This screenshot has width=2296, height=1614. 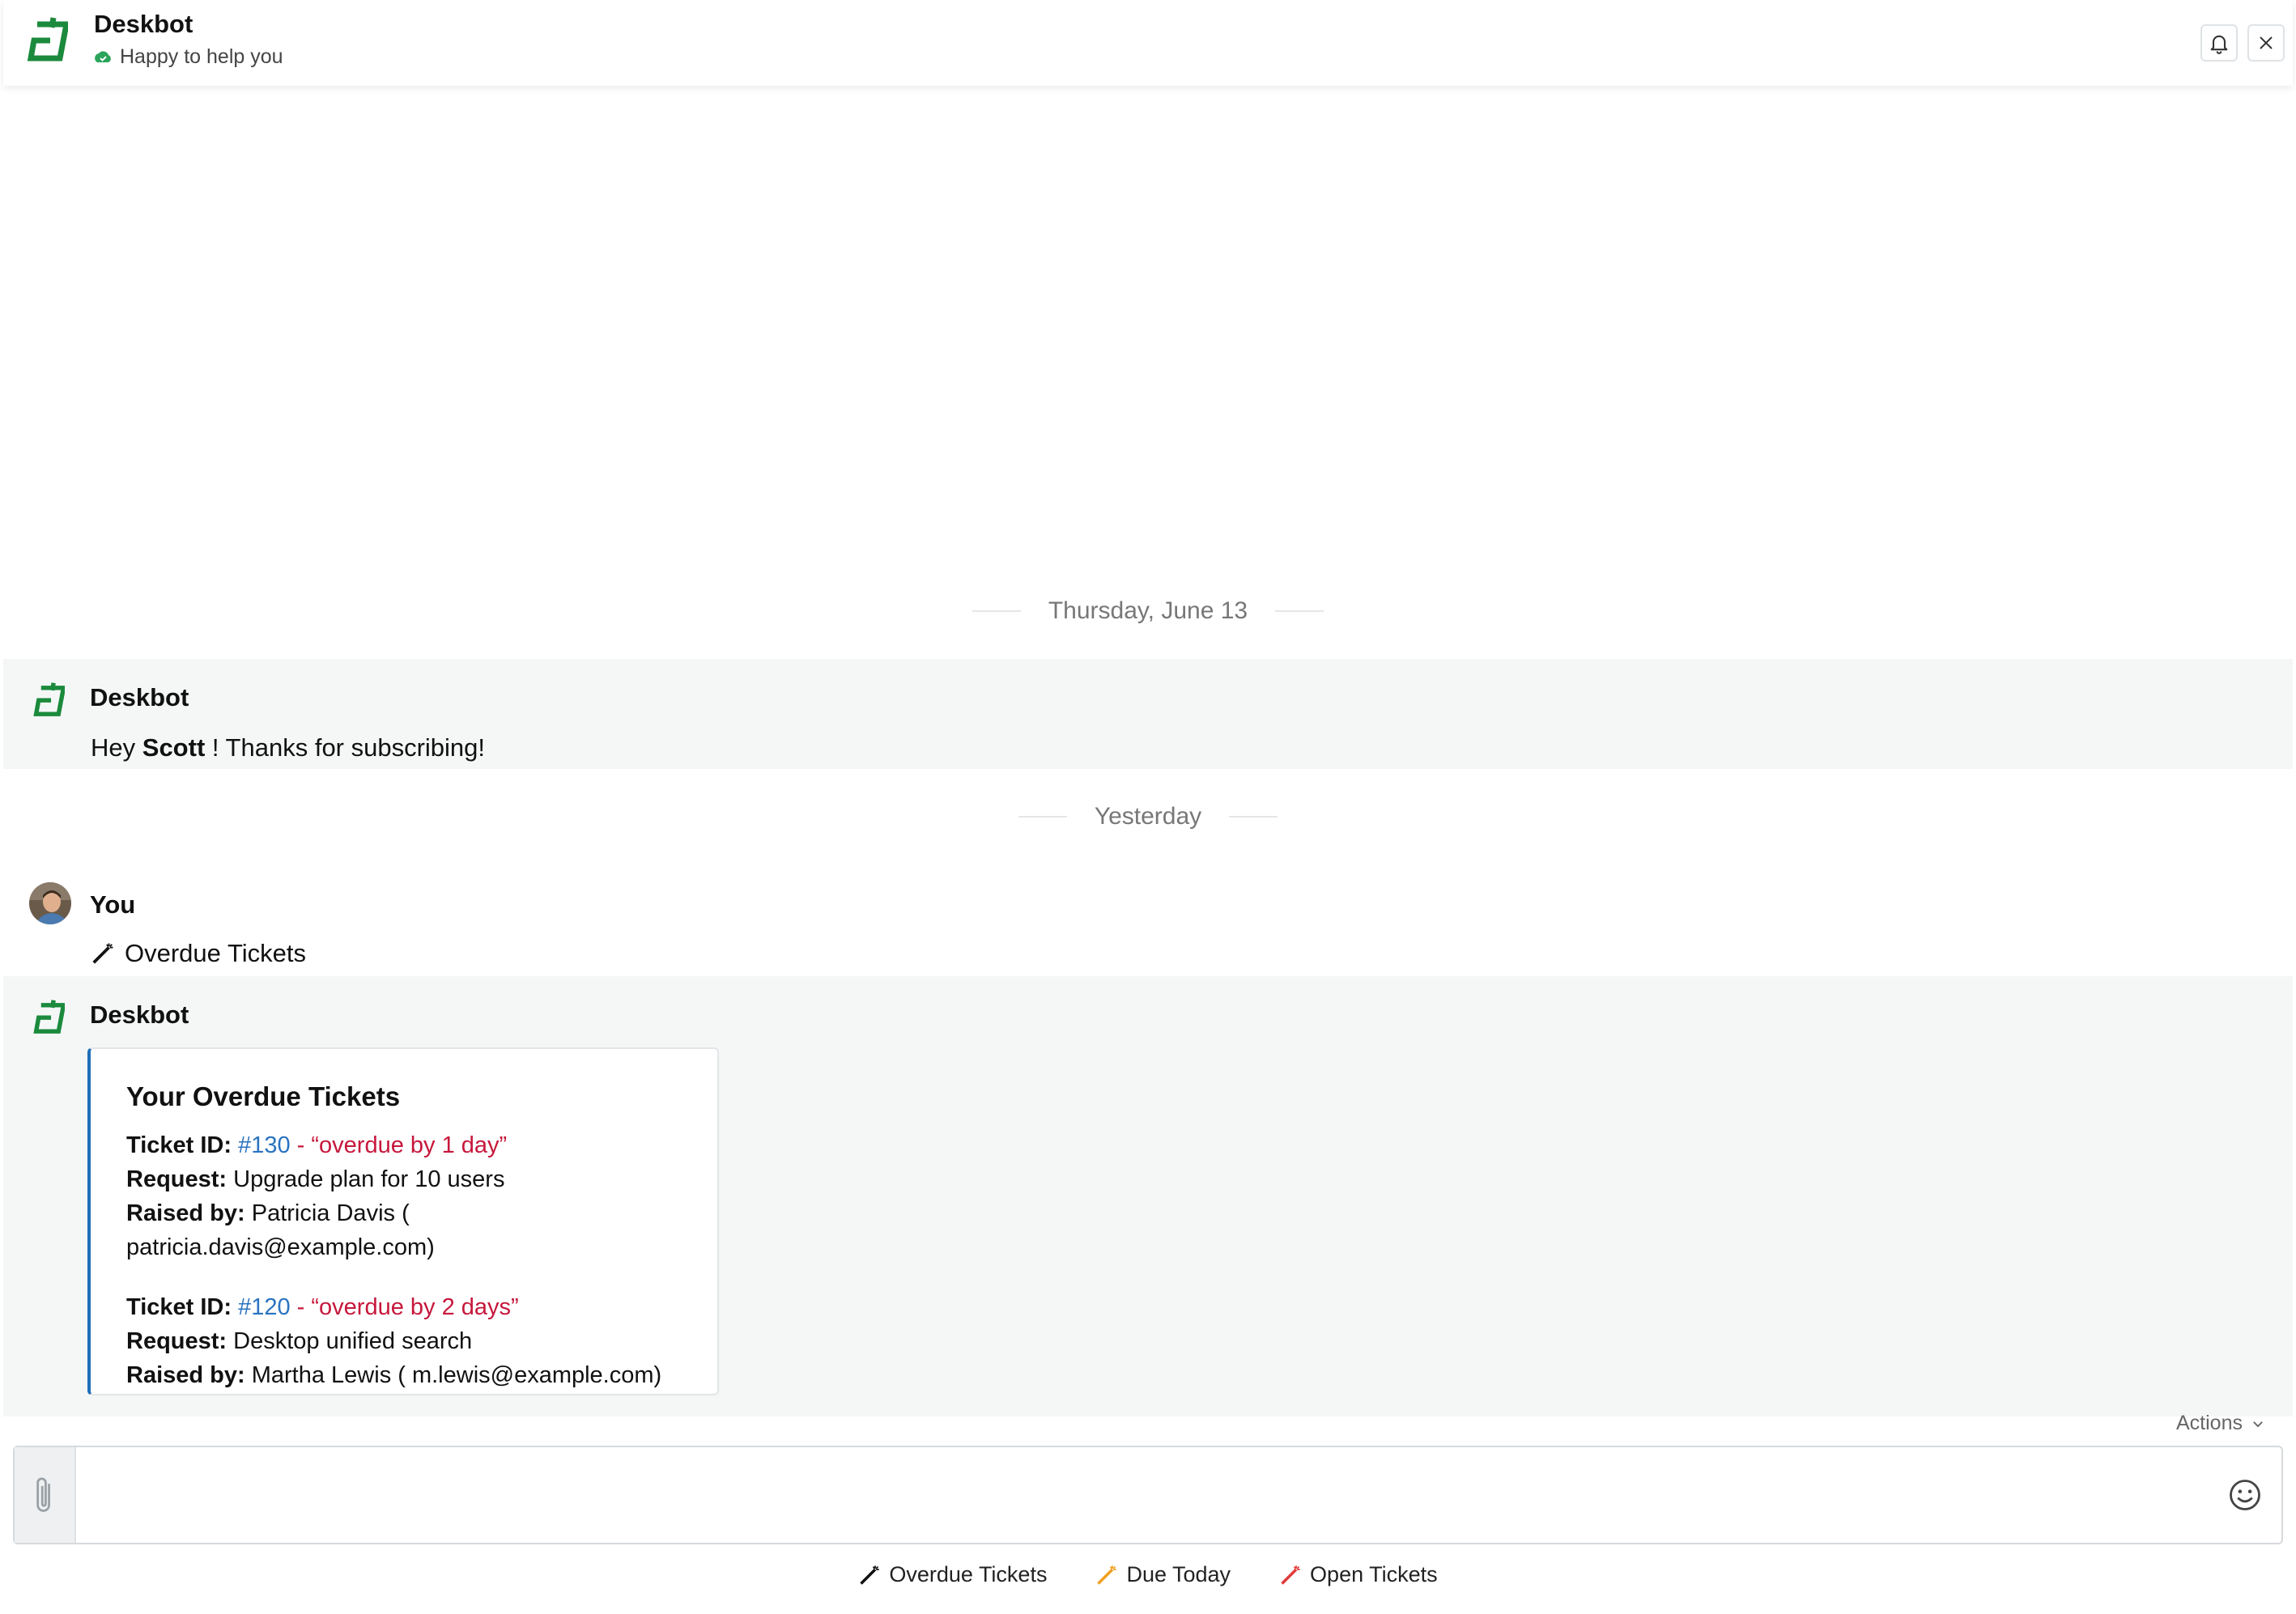 I want to click on quick-action-label: Open Tickets, so click(x=1374, y=1574).